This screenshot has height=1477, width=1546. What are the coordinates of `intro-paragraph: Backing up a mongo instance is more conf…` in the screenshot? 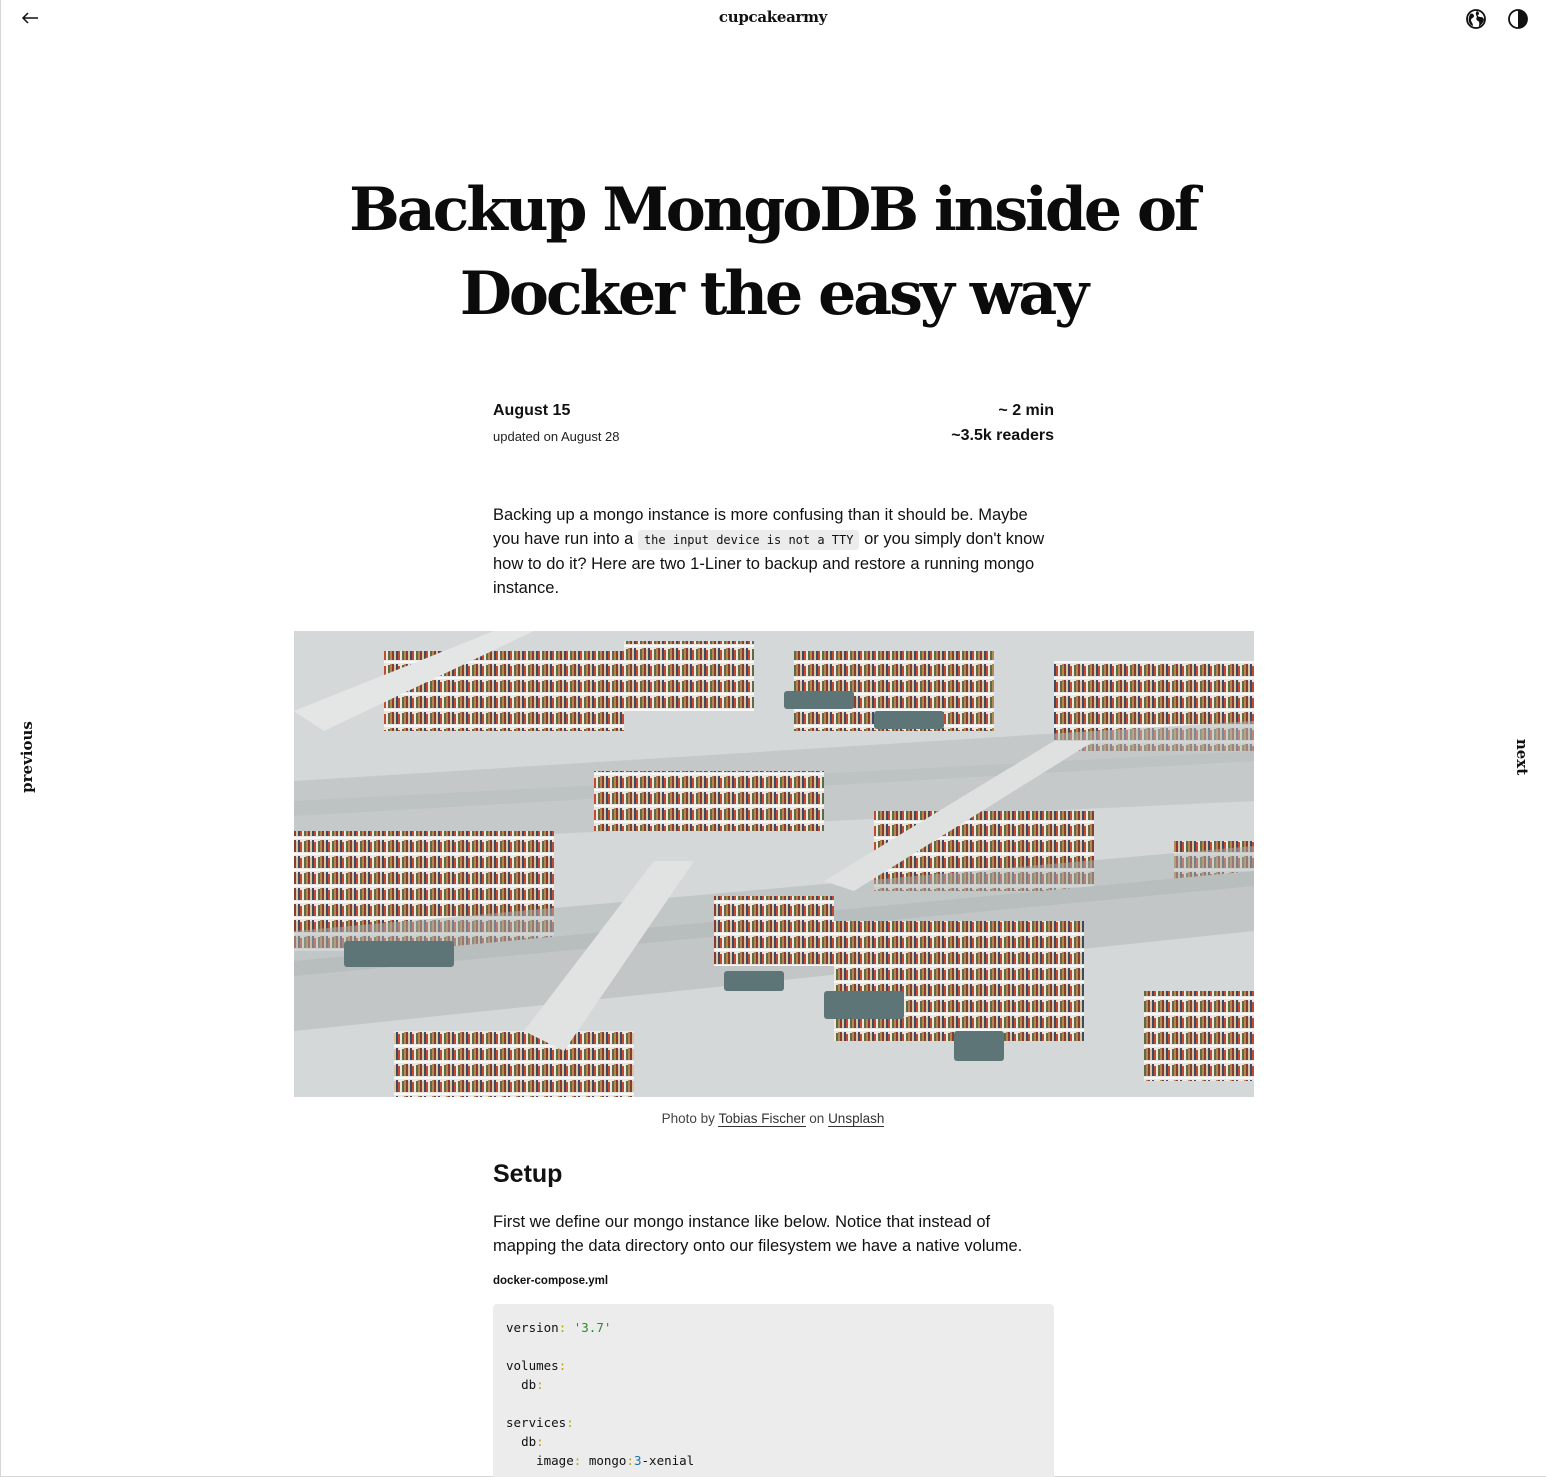 It's located at (773, 551).